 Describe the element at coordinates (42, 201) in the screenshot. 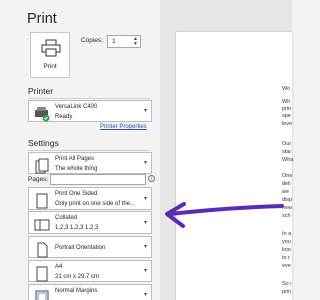

I see `one-sided-icon` at that location.